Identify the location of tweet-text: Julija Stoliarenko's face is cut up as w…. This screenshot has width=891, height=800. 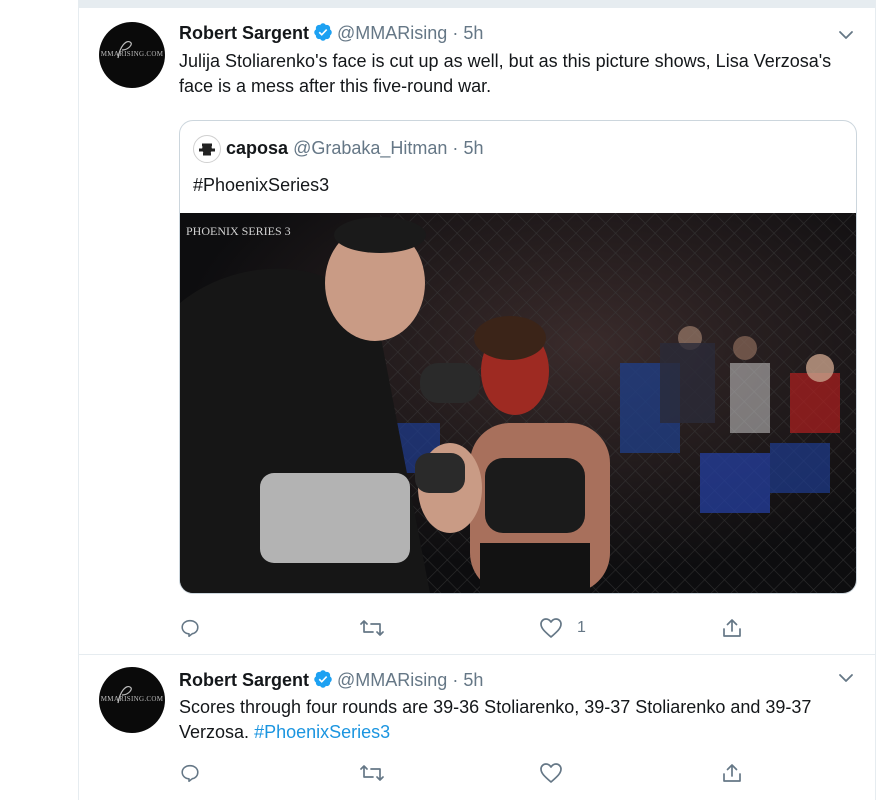
(505, 73).